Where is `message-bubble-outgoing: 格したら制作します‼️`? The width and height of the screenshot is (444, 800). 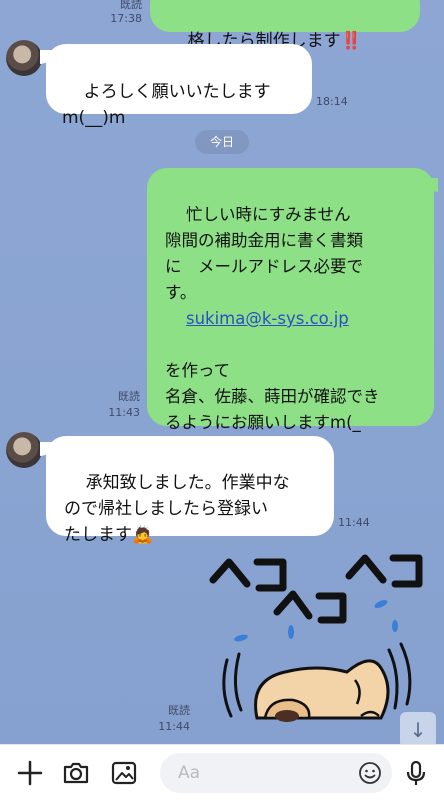 message-bubble-outgoing: 格したら制作します‼️ is located at coordinates (285, 25).